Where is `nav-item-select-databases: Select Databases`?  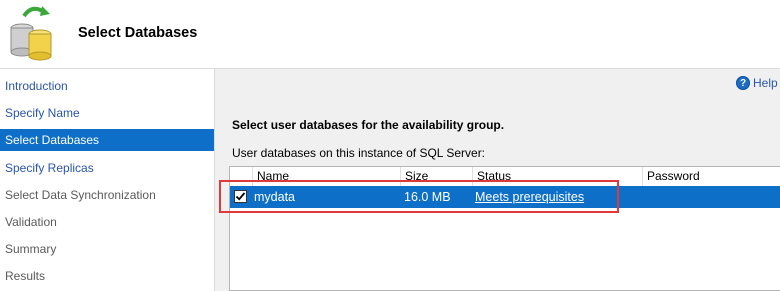
nav-item-select-databases: Select Databases is located at coordinates (107, 140).